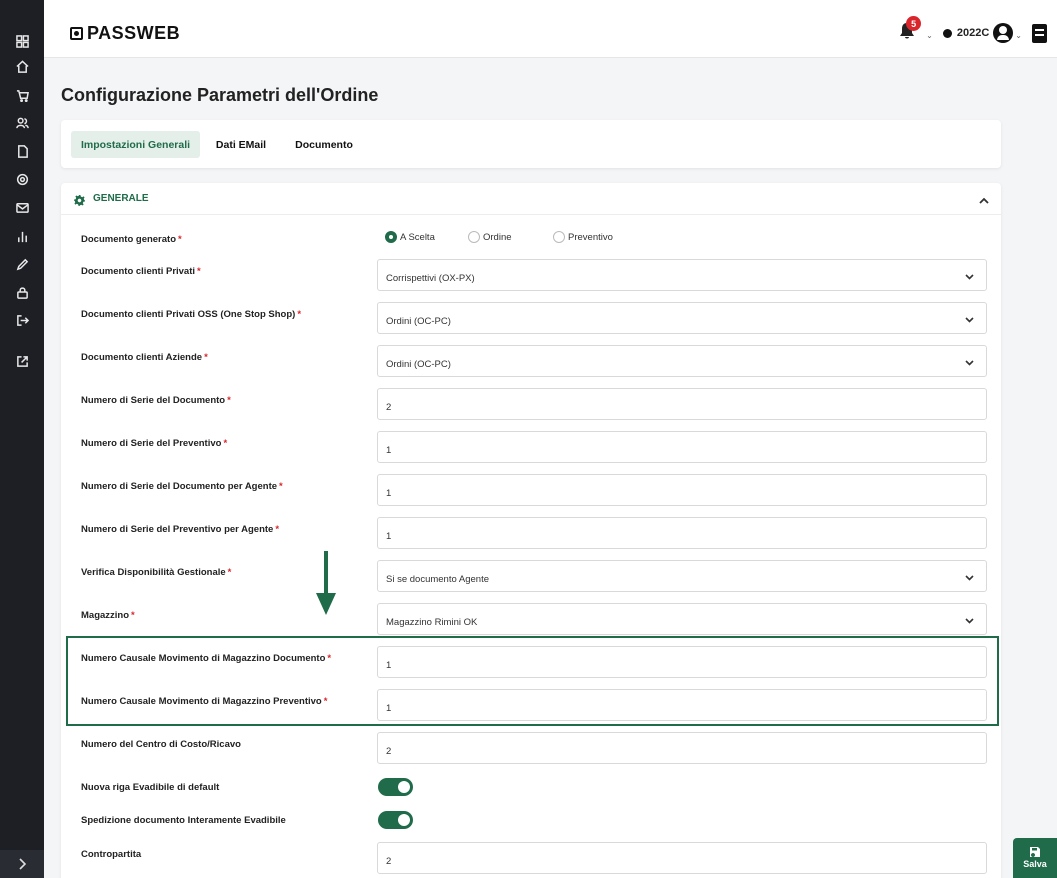  I want to click on sidebar-expand-button, so click(22, 864).